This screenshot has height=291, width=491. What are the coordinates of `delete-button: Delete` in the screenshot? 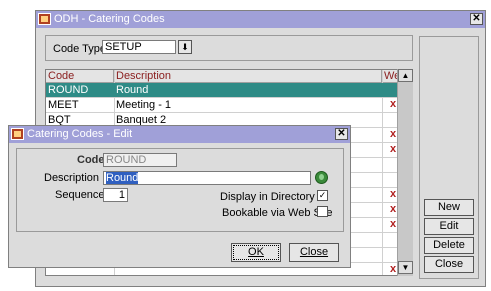 It's located at (449, 245).